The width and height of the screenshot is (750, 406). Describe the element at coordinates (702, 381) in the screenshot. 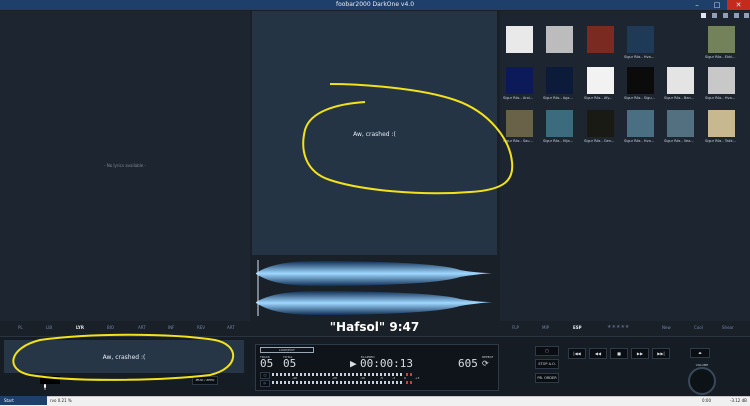

I see `volume-knob` at that location.